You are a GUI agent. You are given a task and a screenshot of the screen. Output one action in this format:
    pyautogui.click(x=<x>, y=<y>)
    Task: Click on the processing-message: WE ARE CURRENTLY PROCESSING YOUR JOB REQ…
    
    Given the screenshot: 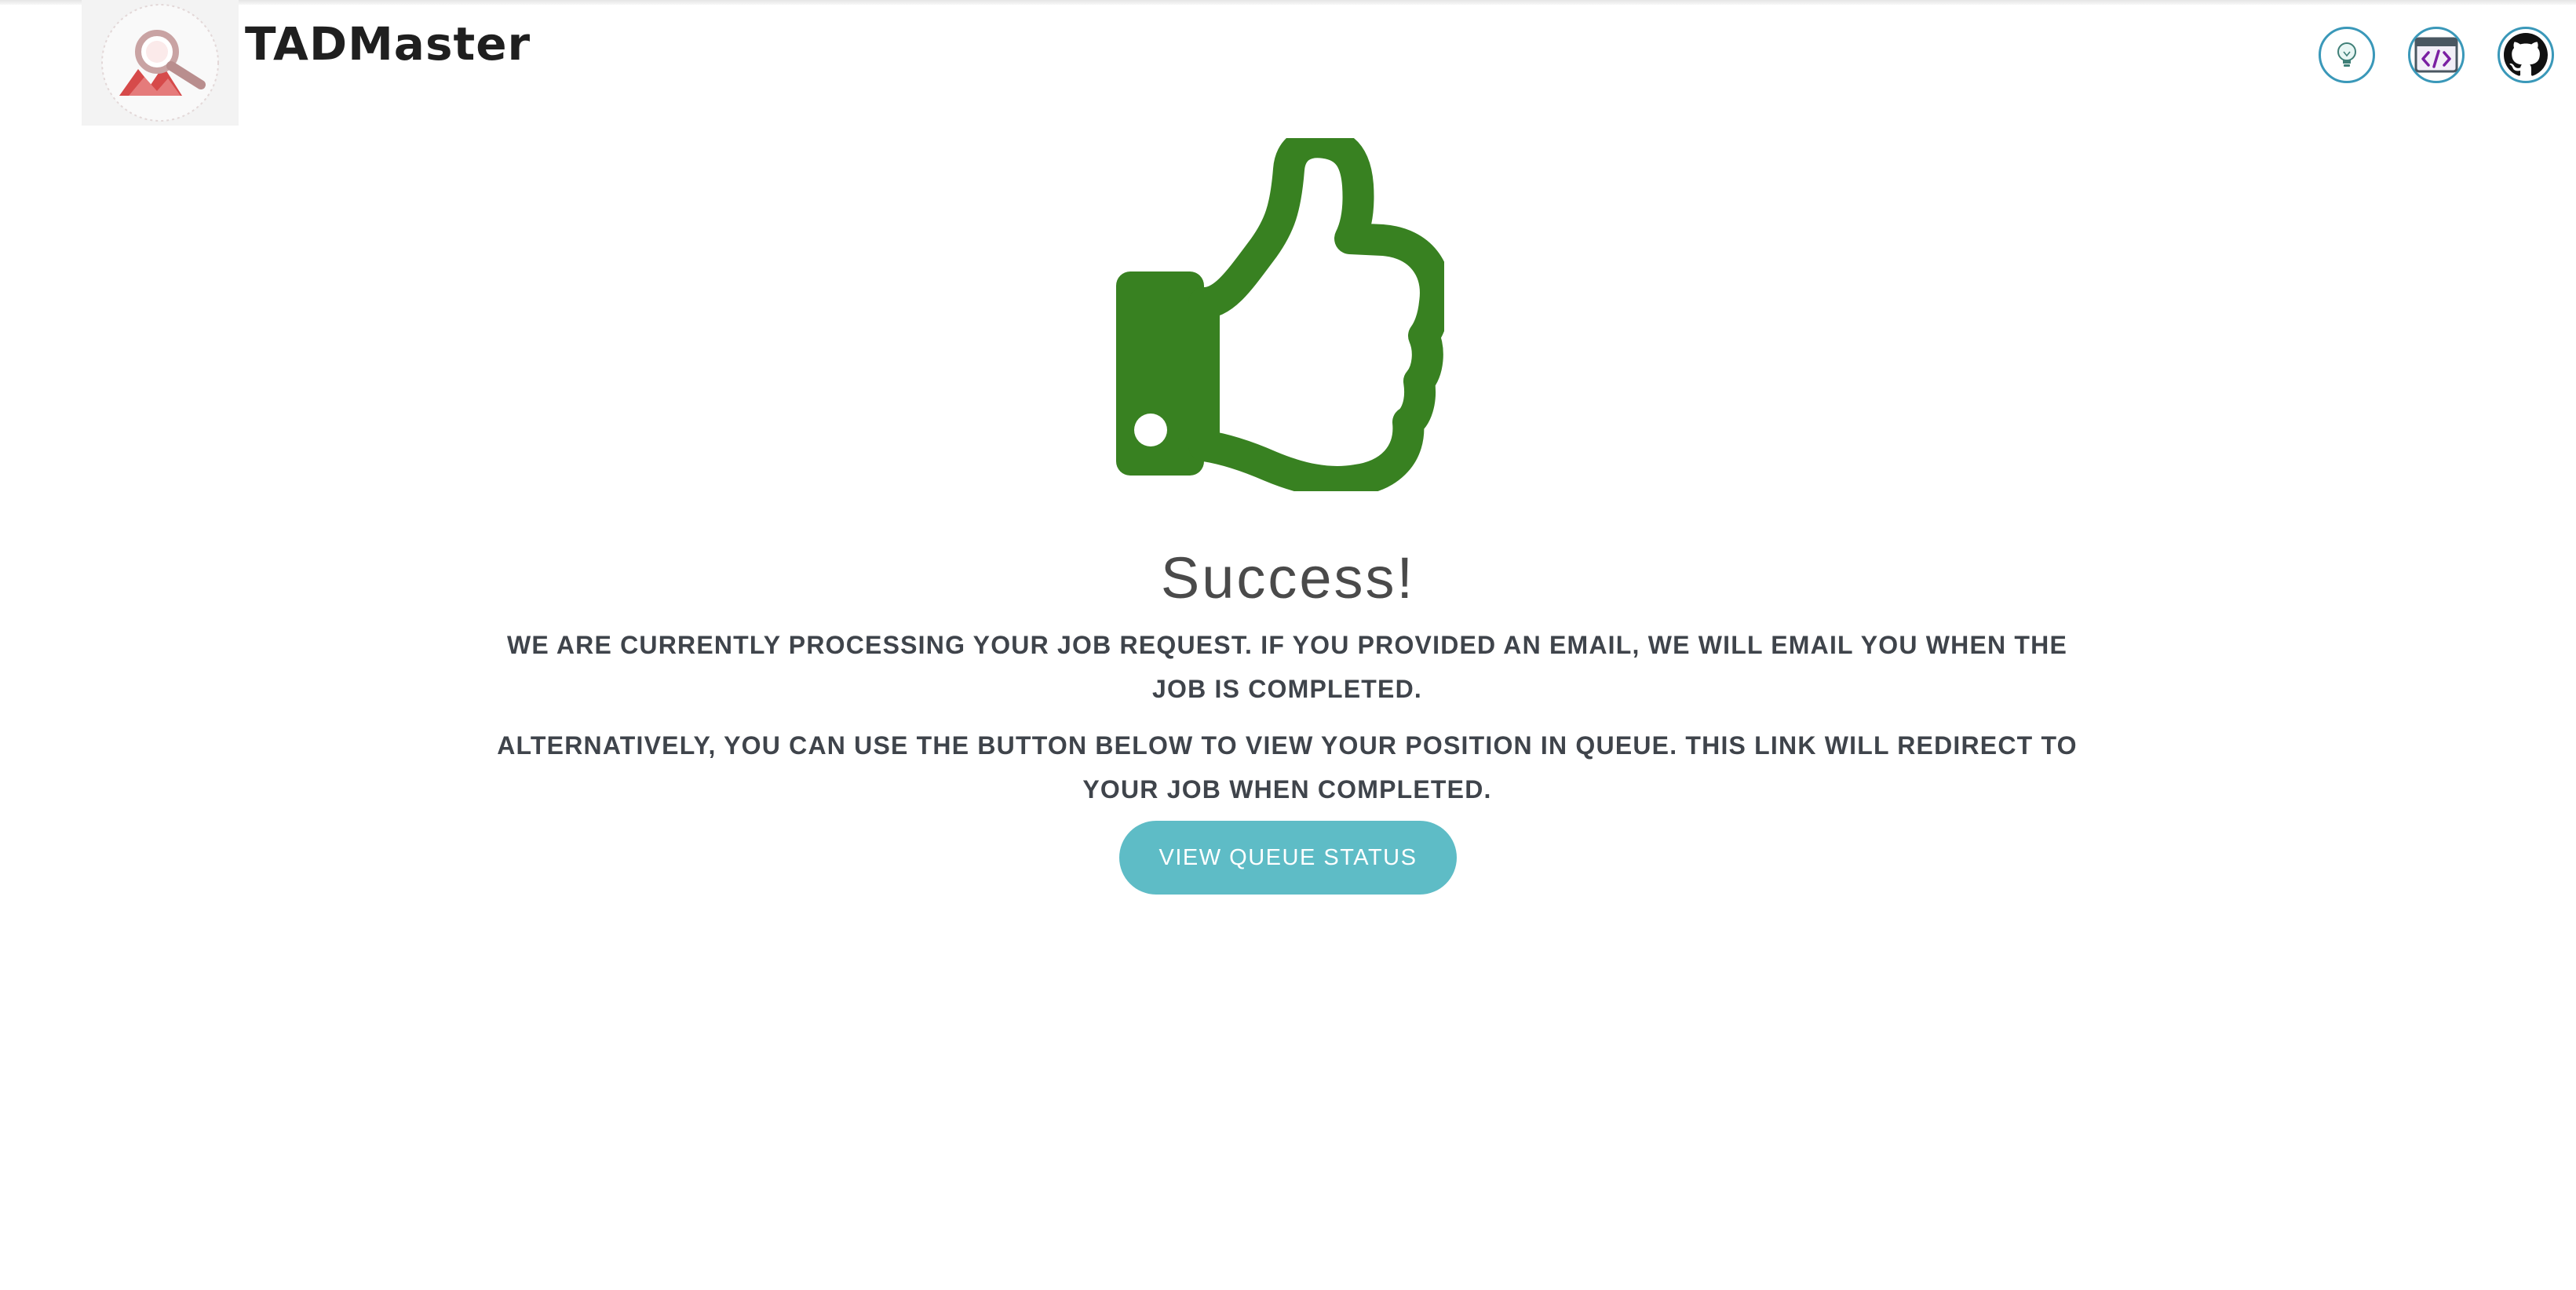 What is the action you would take?
    pyautogui.click(x=1287, y=667)
    